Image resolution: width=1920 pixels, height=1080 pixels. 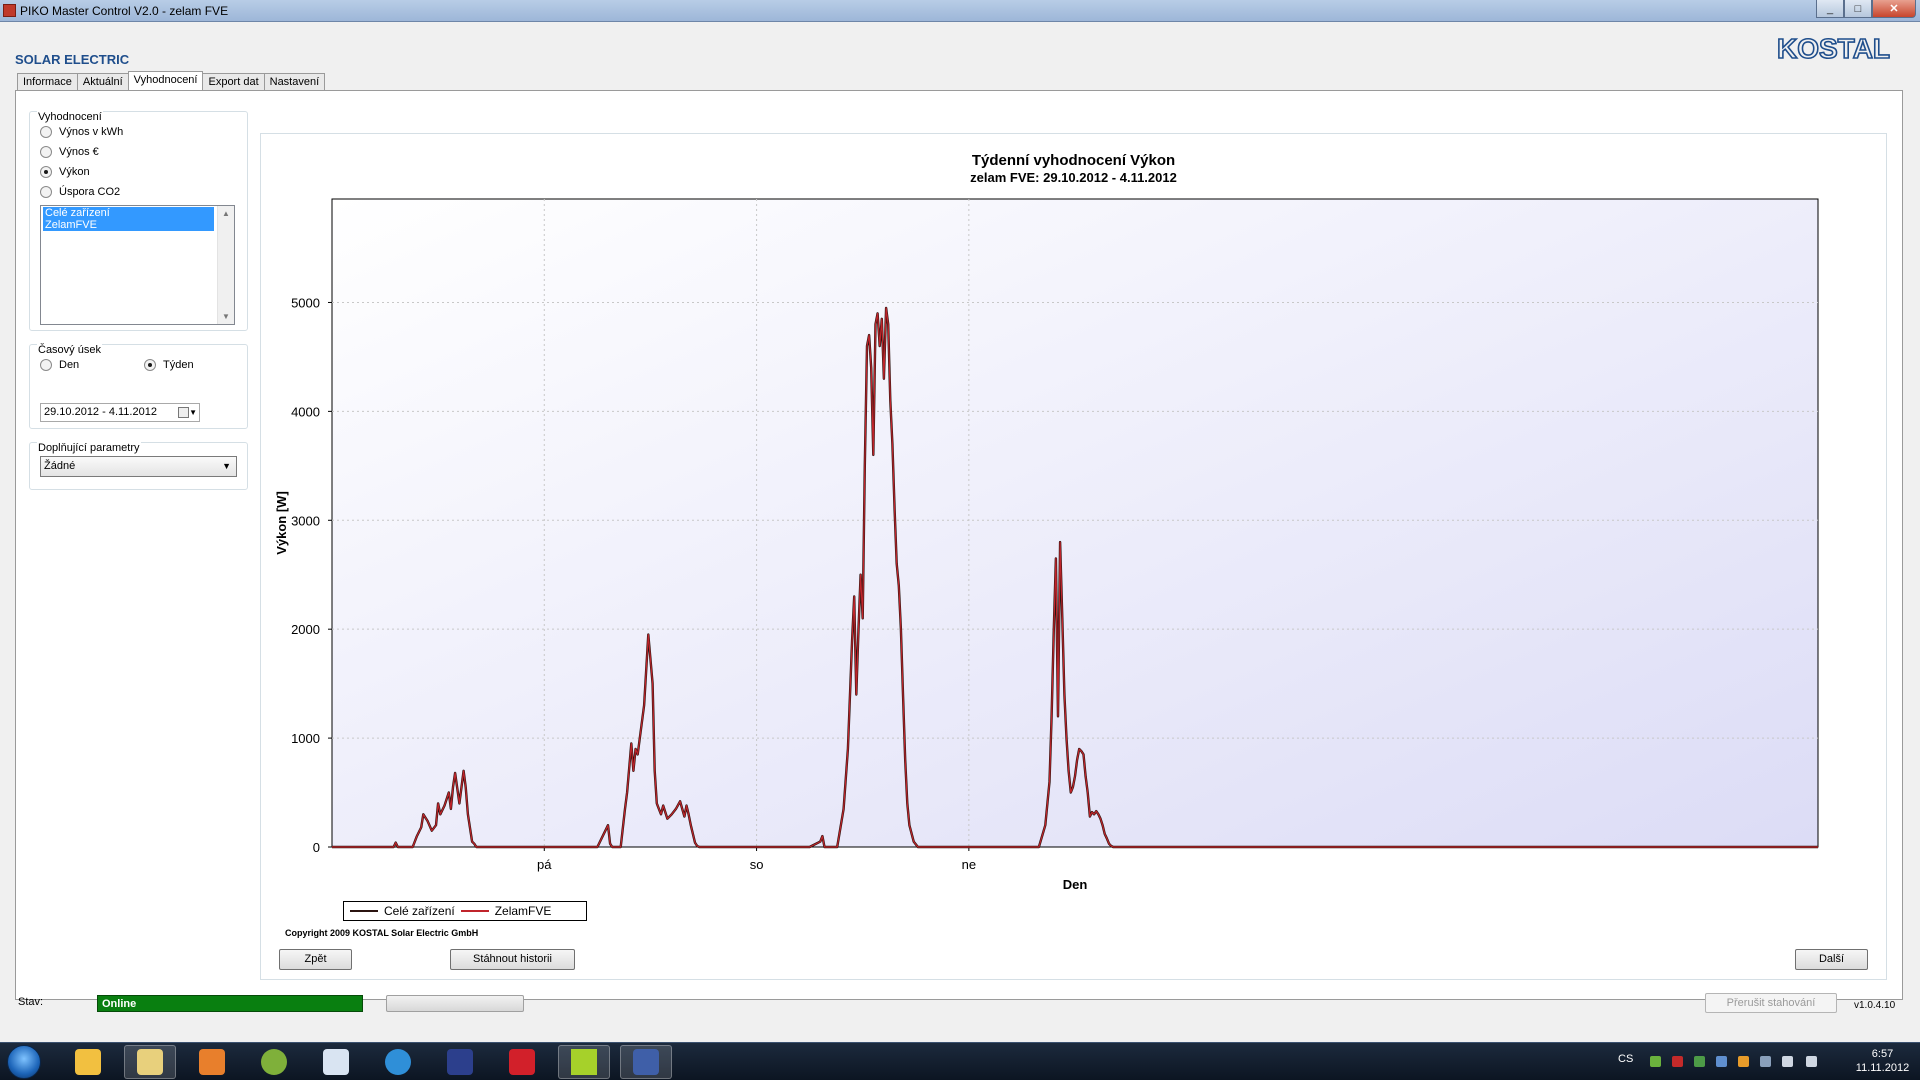 I want to click on scroll-down-icon: ▼, so click(x=226, y=316).